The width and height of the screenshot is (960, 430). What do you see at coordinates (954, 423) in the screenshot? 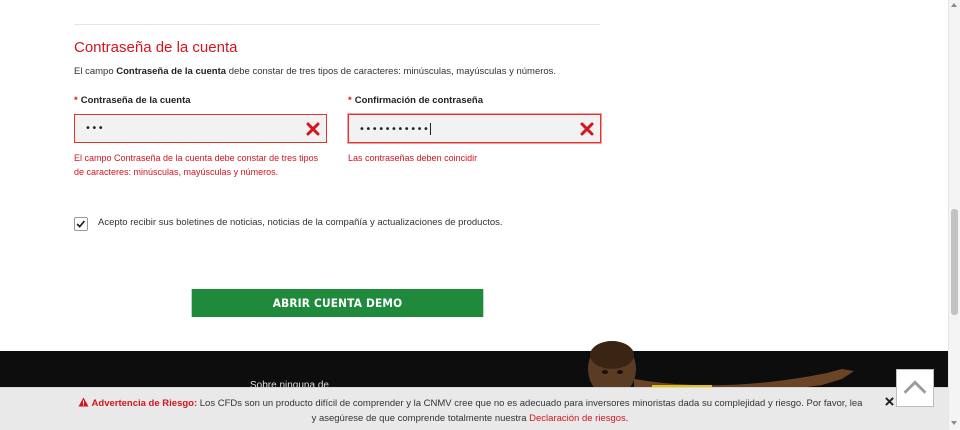
I see `scroll-down-arrow-icon` at bounding box center [954, 423].